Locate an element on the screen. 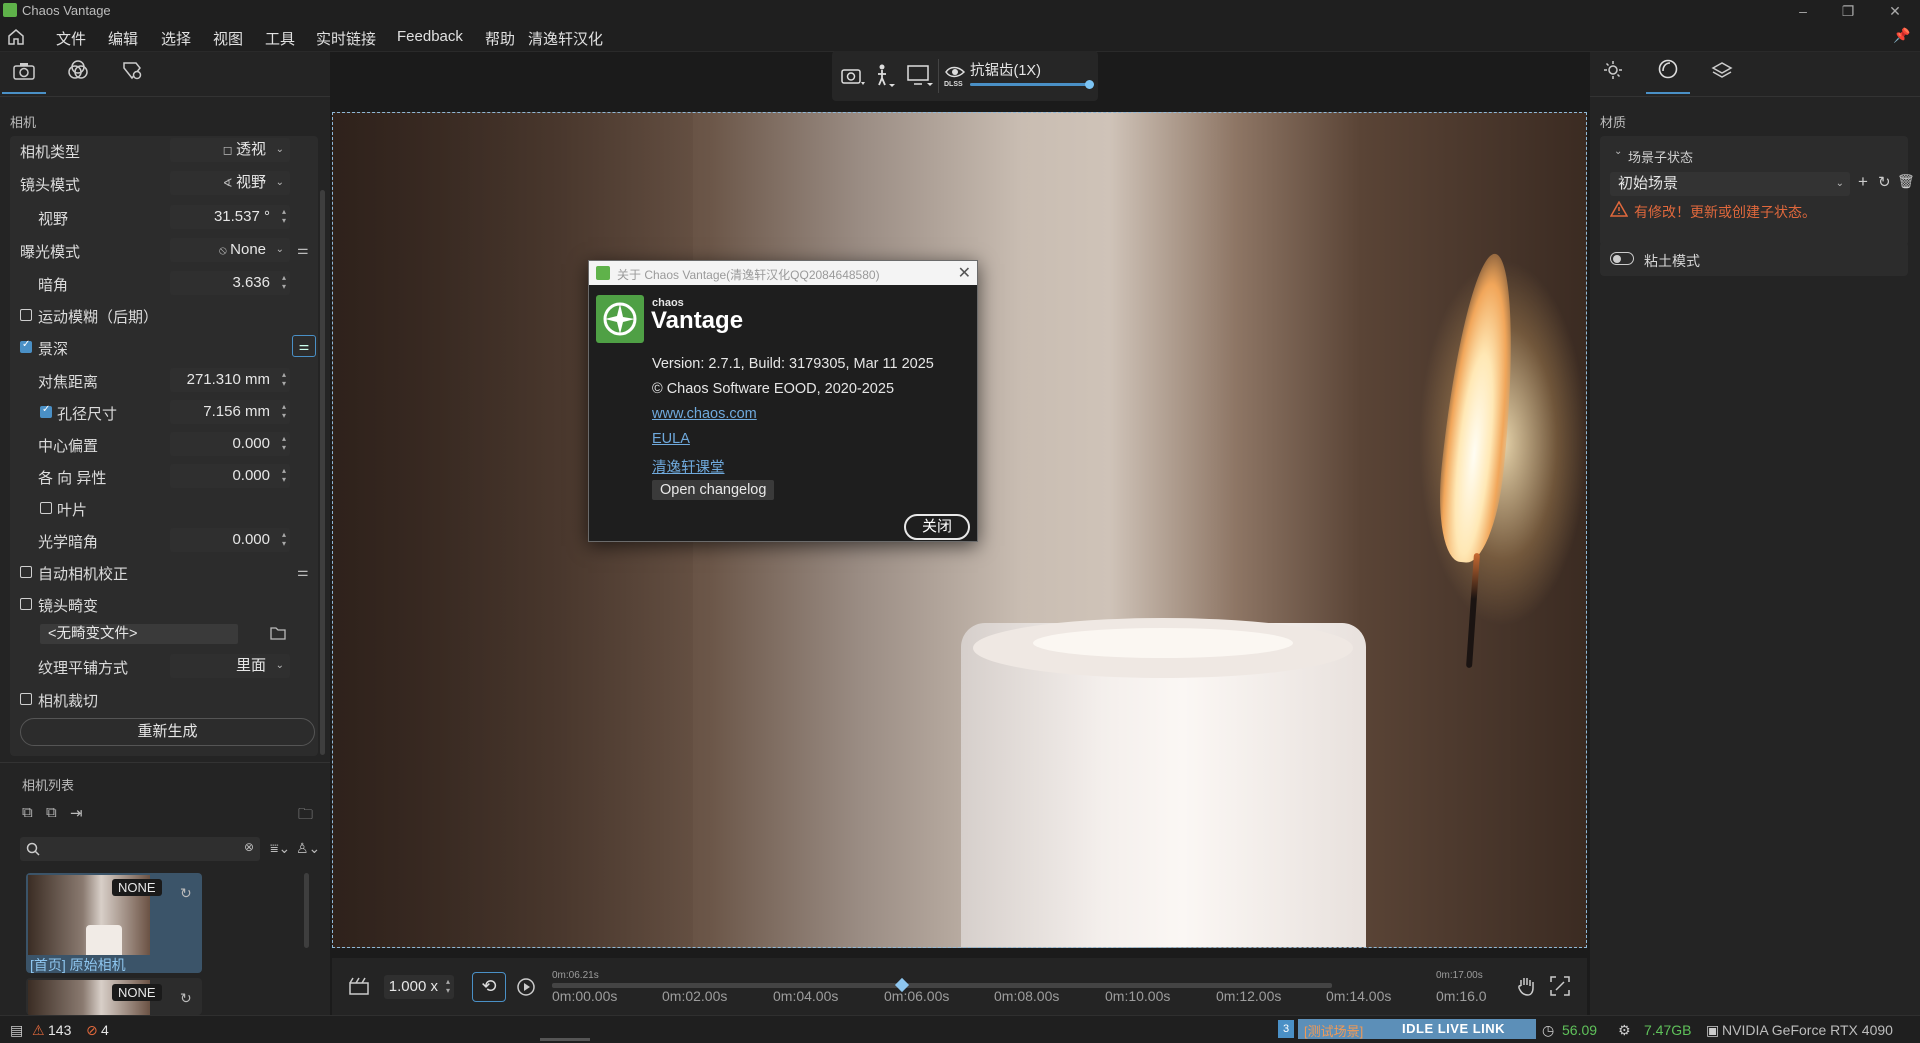 Image resolution: width=1920 pixels, height=1043 pixels. menu-localization: 清逸轩汉化 is located at coordinates (565, 38).